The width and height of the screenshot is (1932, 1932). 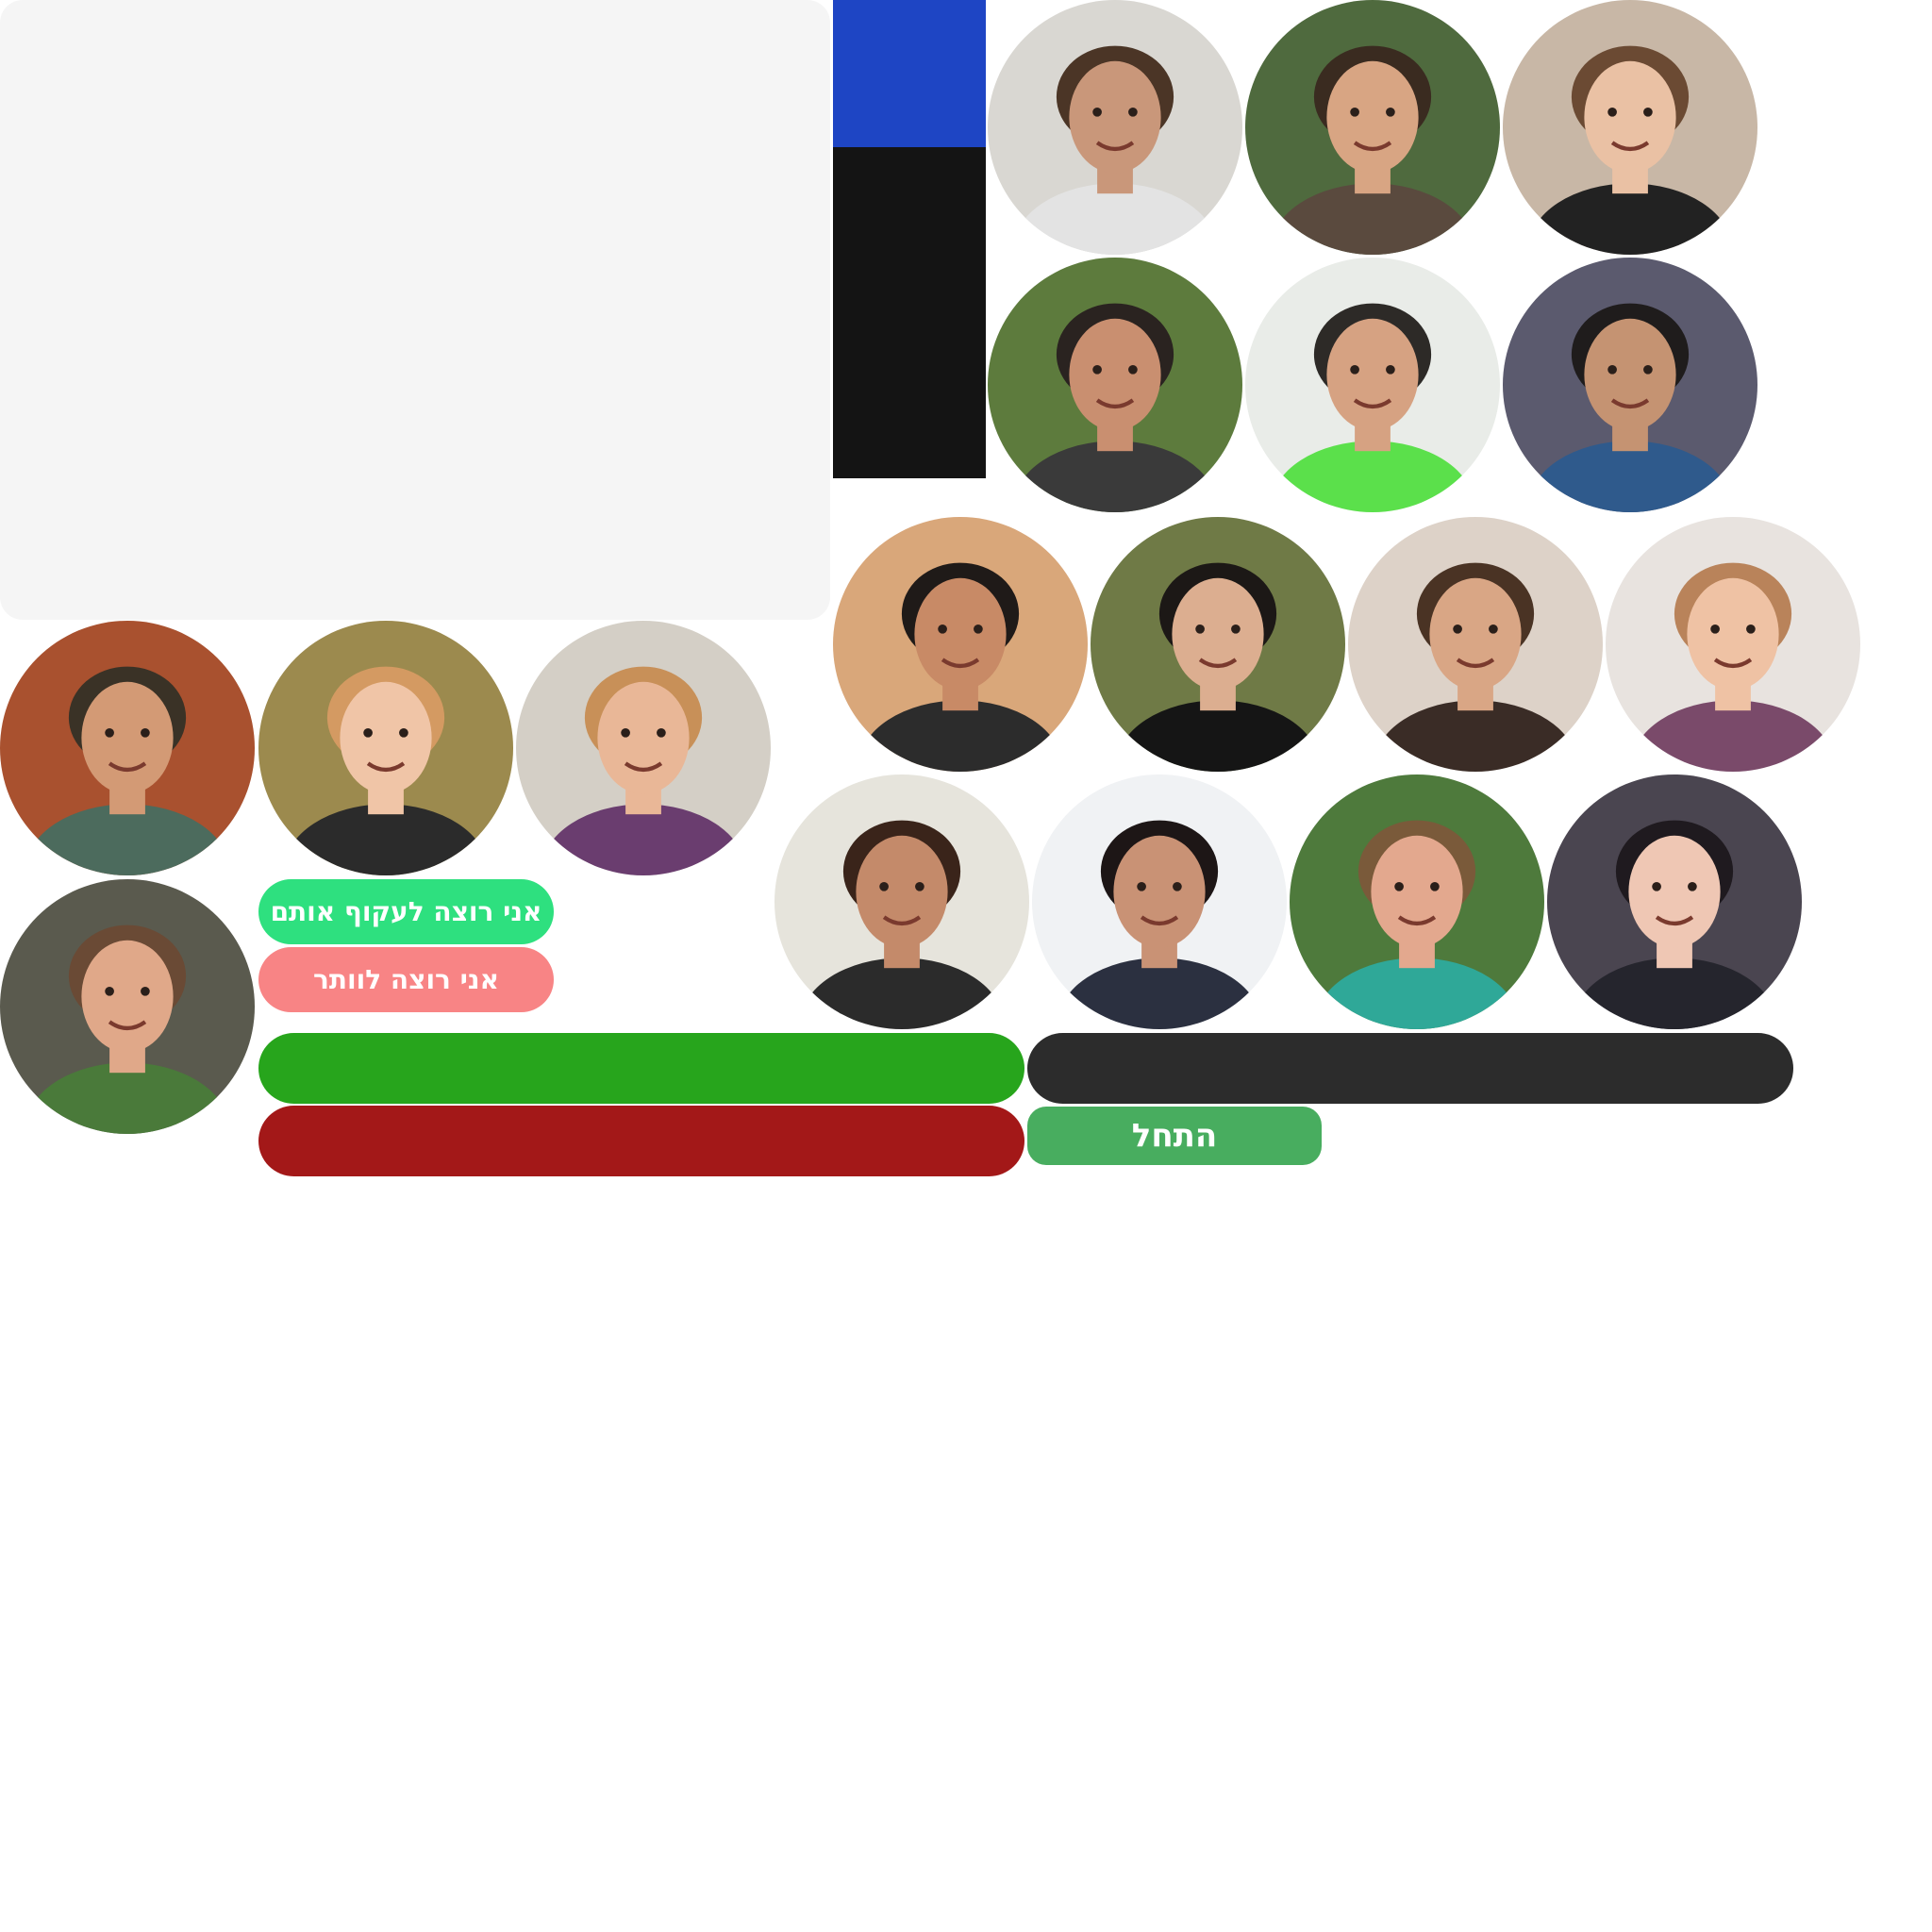 I want to click on avatar-18-portrait, so click(x=1674, y=902).